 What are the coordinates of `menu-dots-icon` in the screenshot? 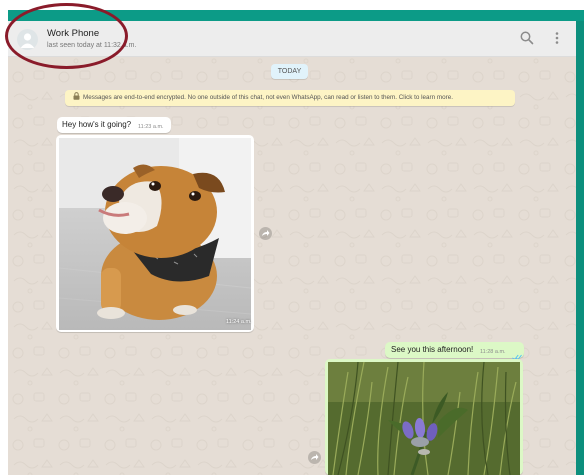 It's located at (557, 38).